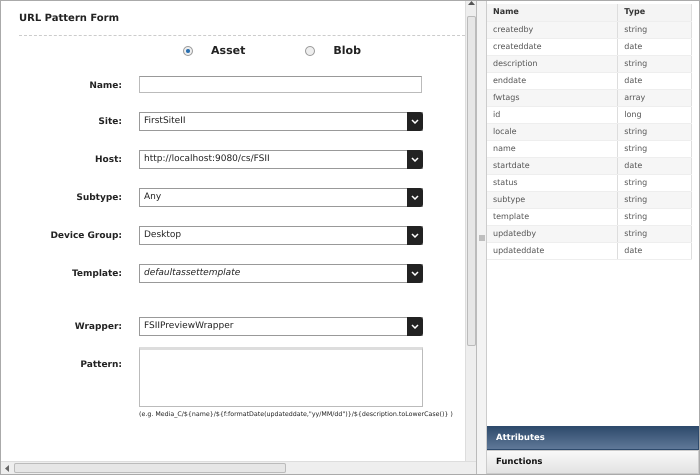 The width and height of the screenshot is (700, 475). Describe the element at coordinates (108, 160) in the screenshot. I see `field-label: Host:` at that location.